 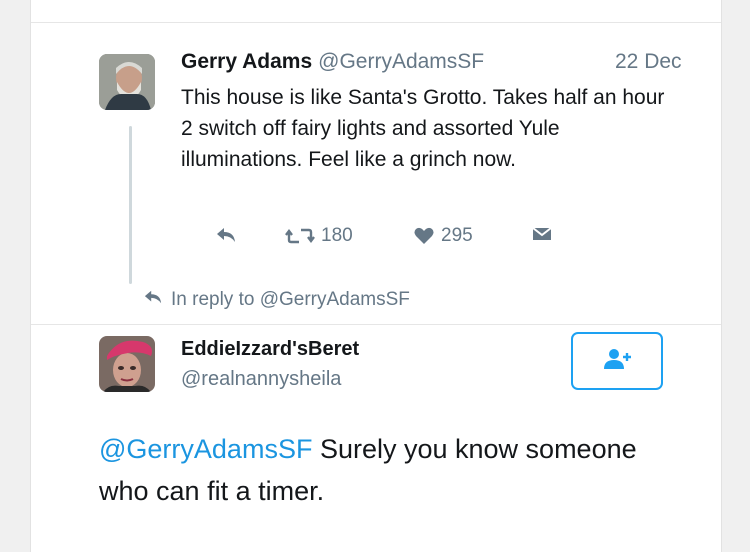 I want to click on avatar-eddieizzards-beret, so click(x=127, y=364).